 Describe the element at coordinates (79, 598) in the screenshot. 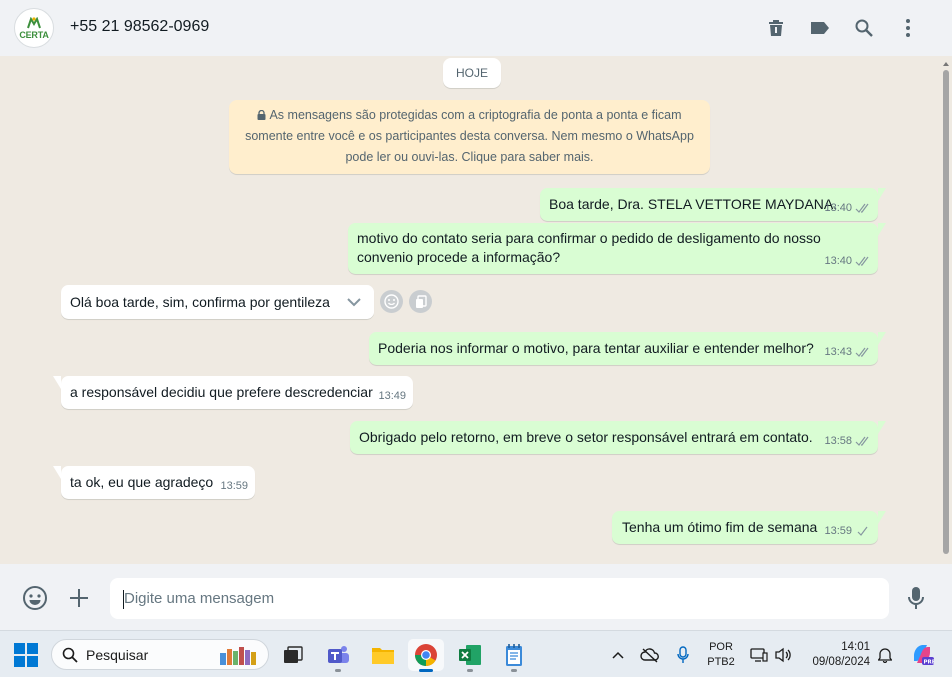

I see `attach-plus-icon` at that location.